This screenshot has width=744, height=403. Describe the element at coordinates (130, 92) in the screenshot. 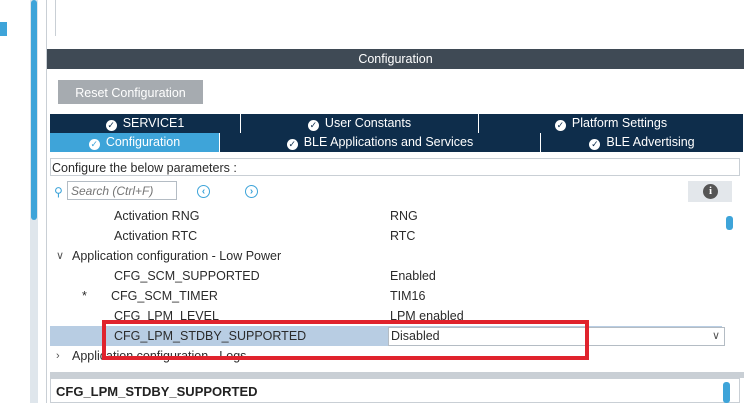

I see `reset-configuration-button: Reset Configuration` at that location.